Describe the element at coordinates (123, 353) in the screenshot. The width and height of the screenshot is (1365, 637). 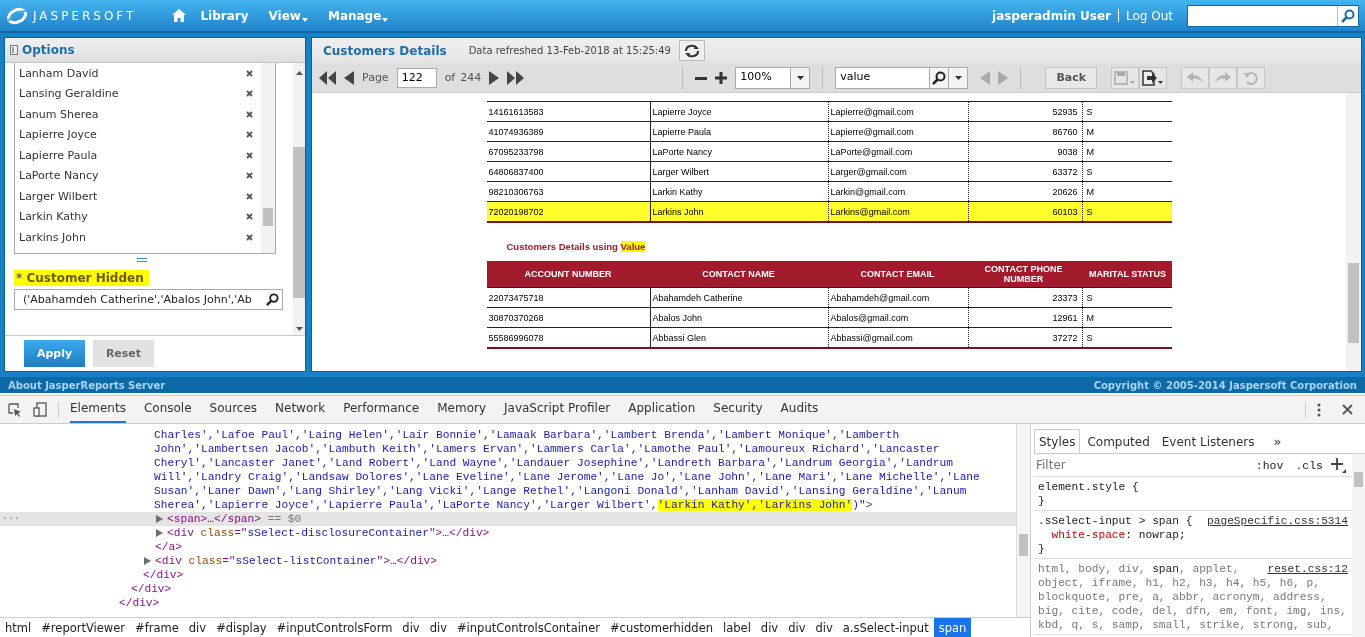
I see `reset-button: Reset` at that location.